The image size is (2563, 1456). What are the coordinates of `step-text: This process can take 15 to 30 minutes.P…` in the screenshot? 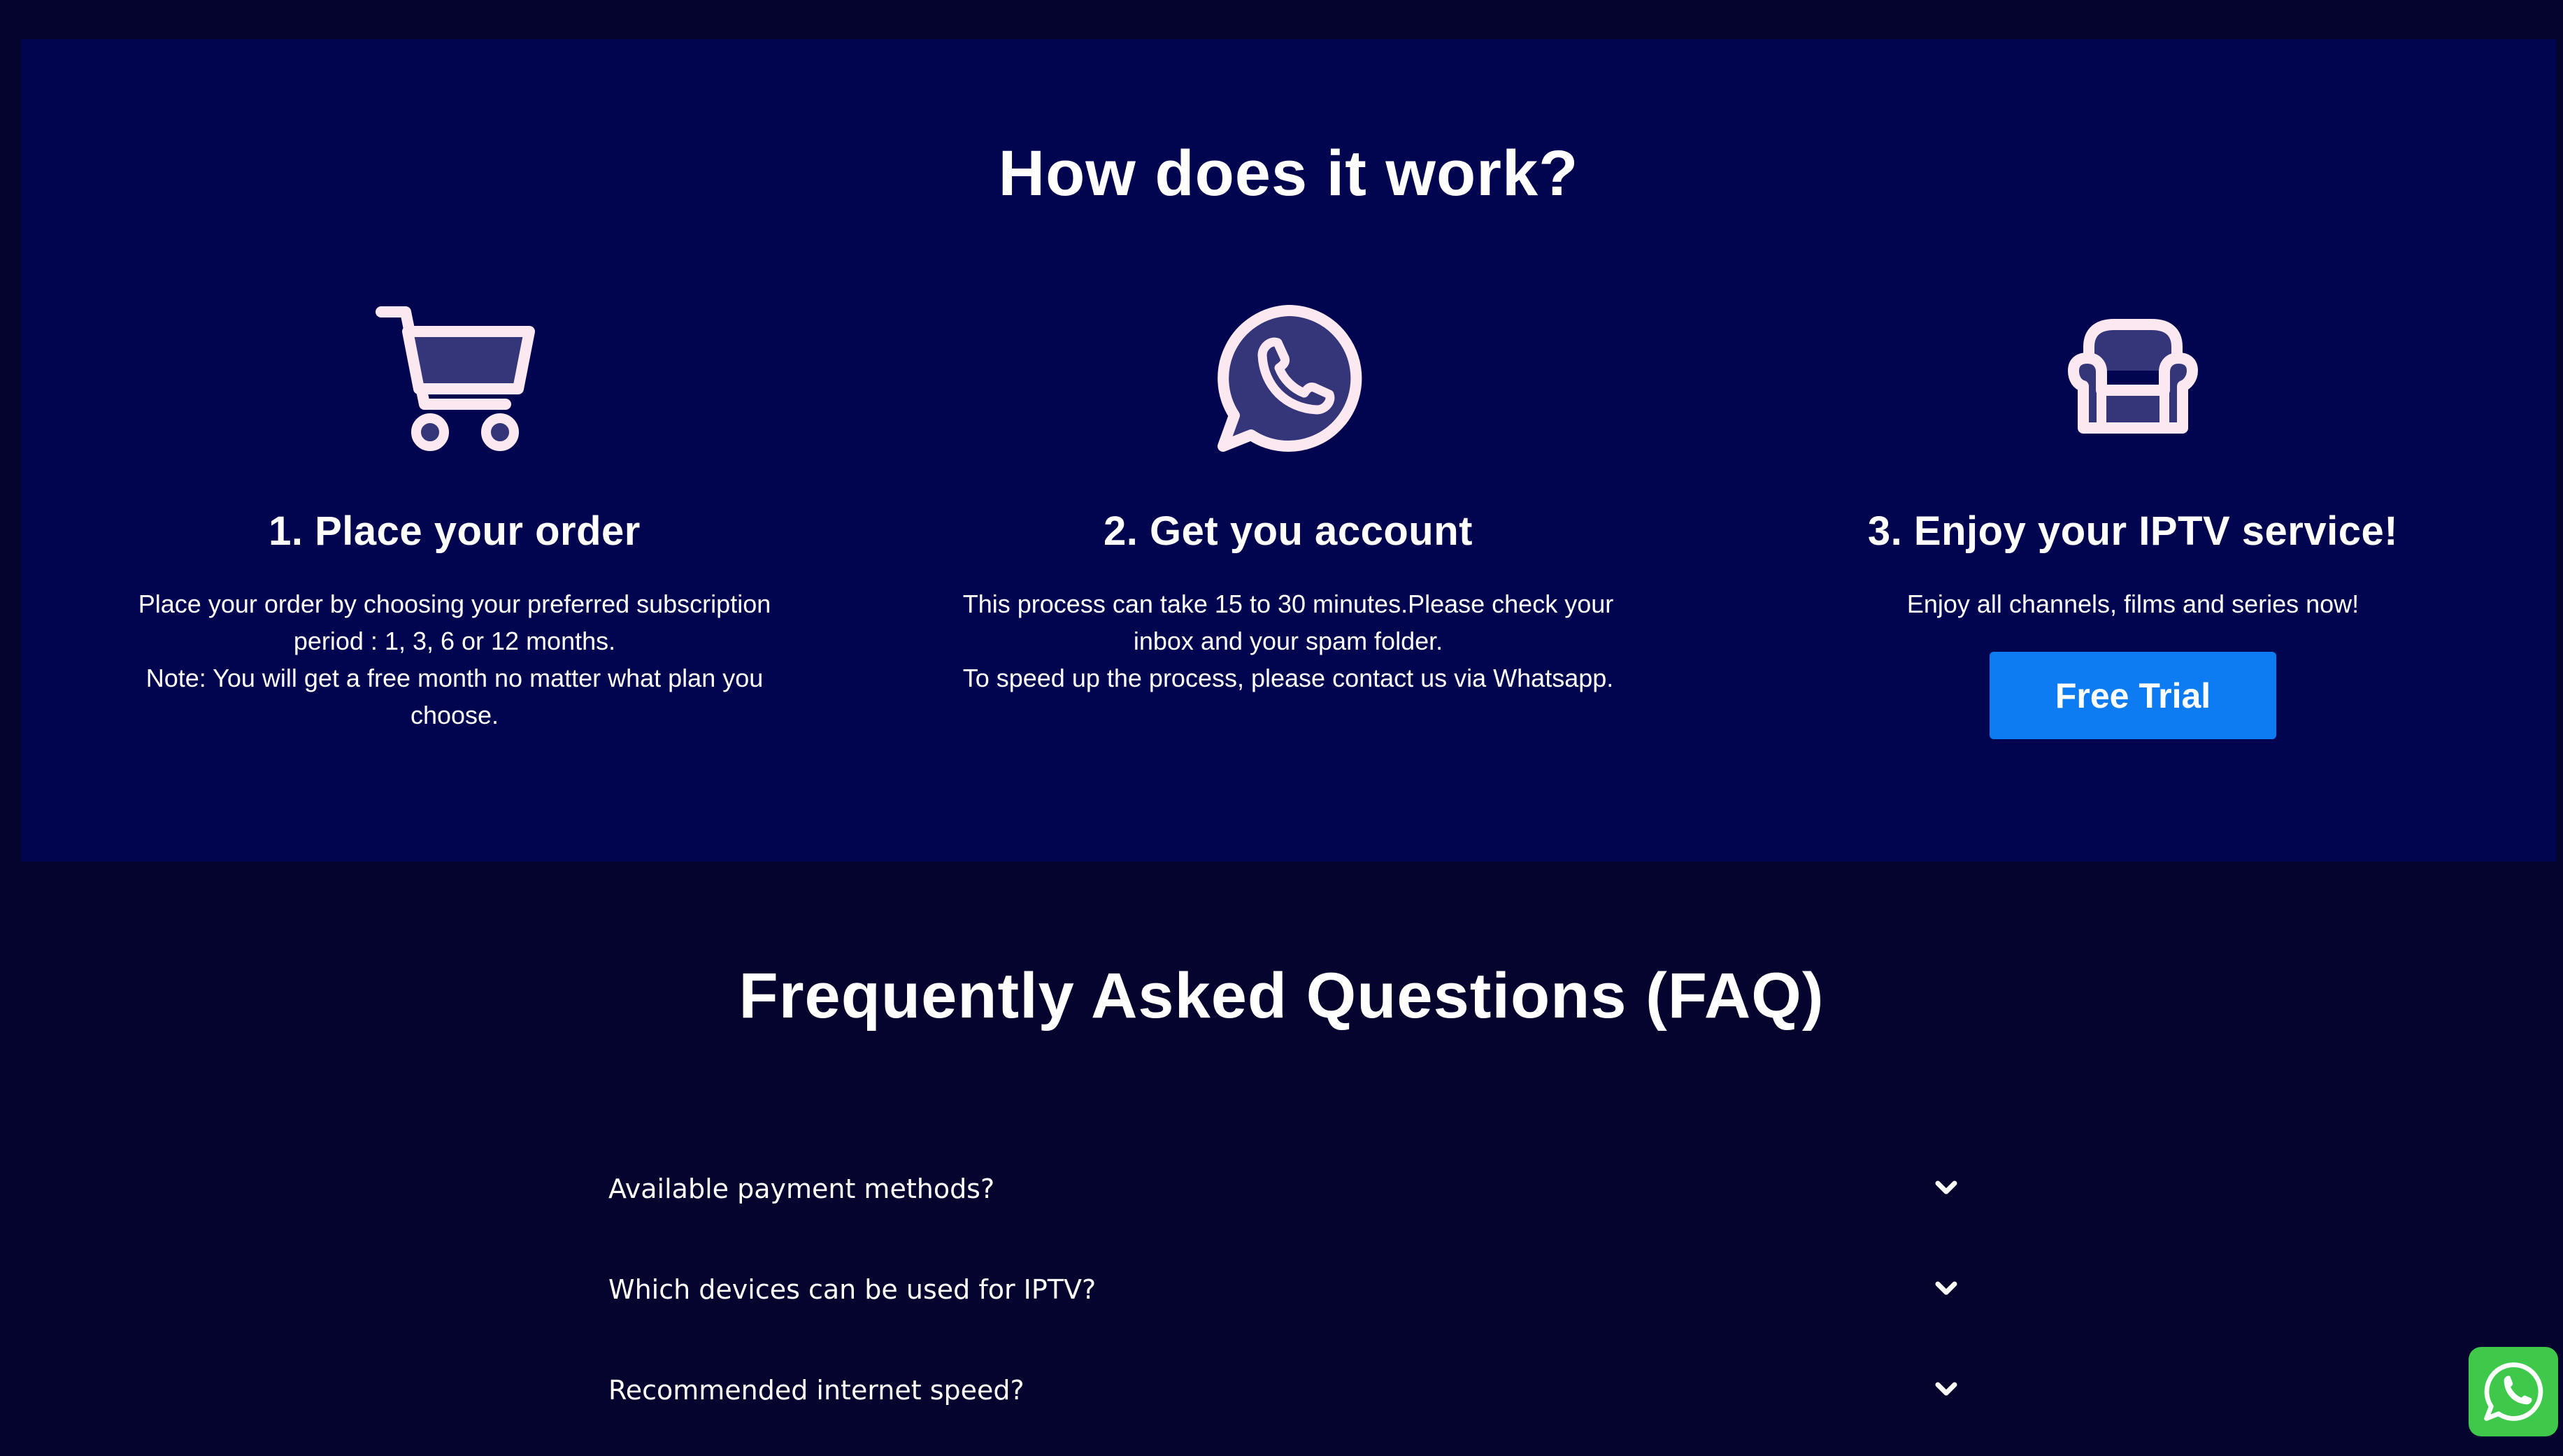 It's located at (1288, 622).